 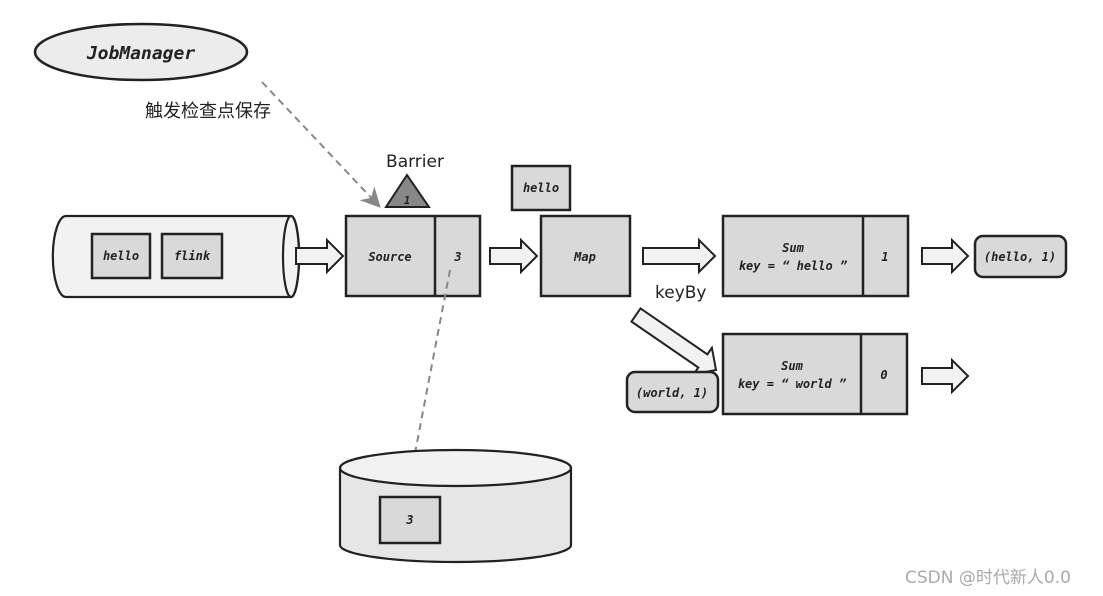 What do you see at coordinates (541, 188) in the screenshot?
I see `in-flight-record-label: hello` at bounding box center [541, 188].